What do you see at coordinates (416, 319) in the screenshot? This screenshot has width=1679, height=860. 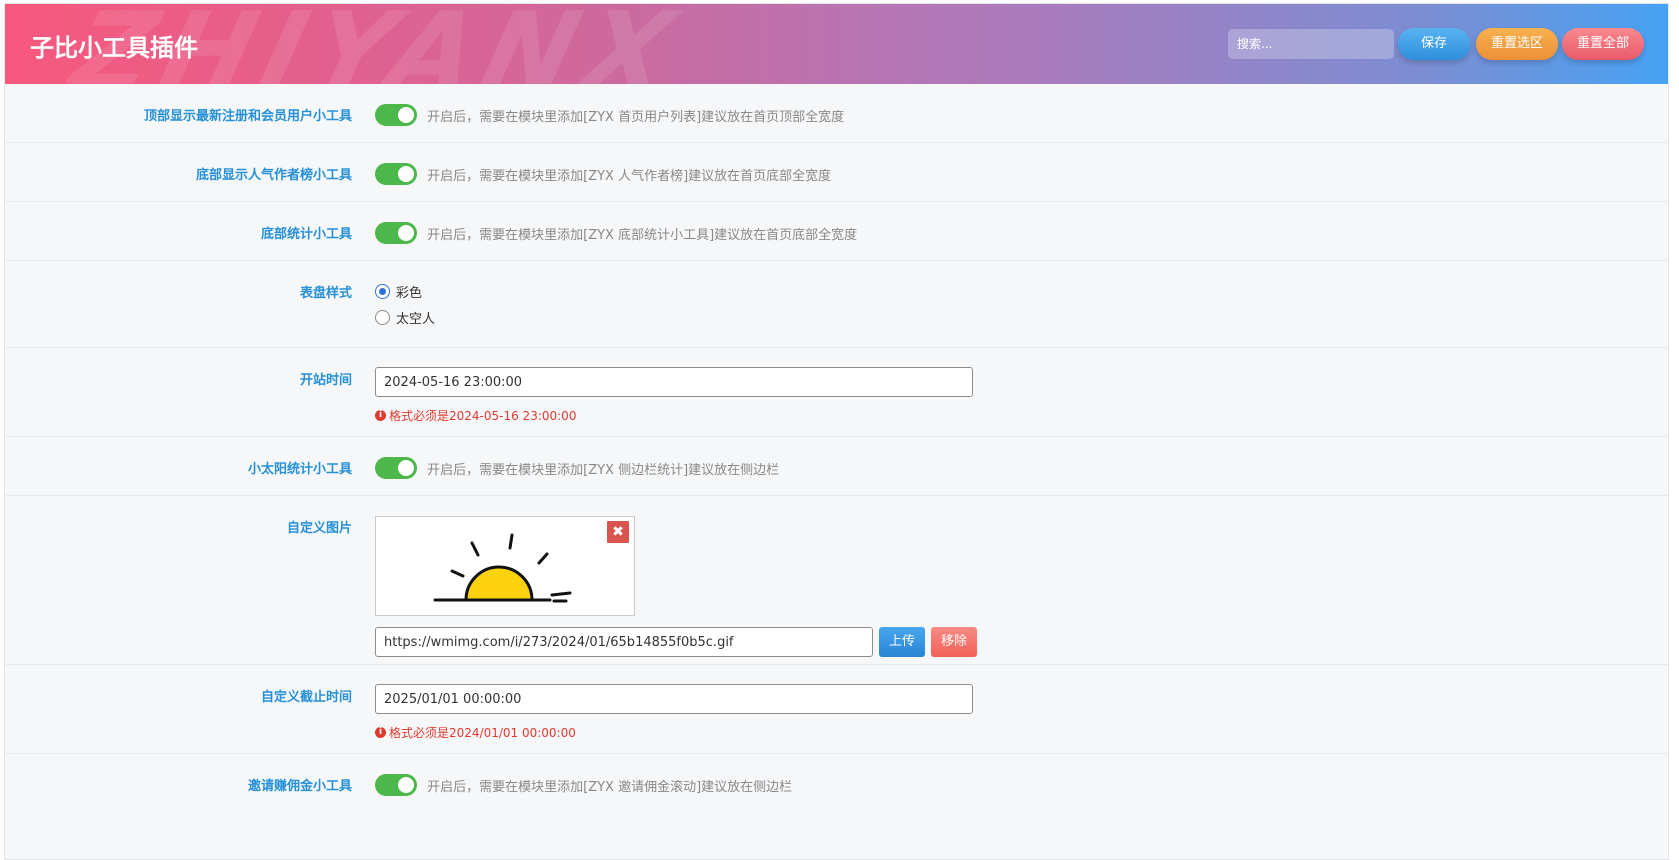 I see `radio-label: 太空人` at bounding box center [416, 319].